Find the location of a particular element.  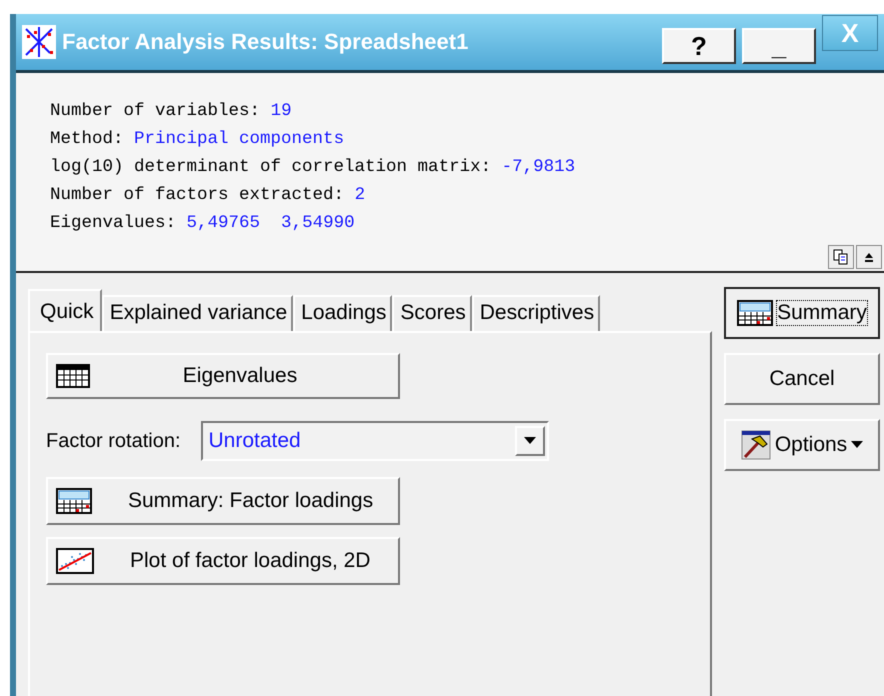

tab: Explained variance is located at coordinates (198, 313).